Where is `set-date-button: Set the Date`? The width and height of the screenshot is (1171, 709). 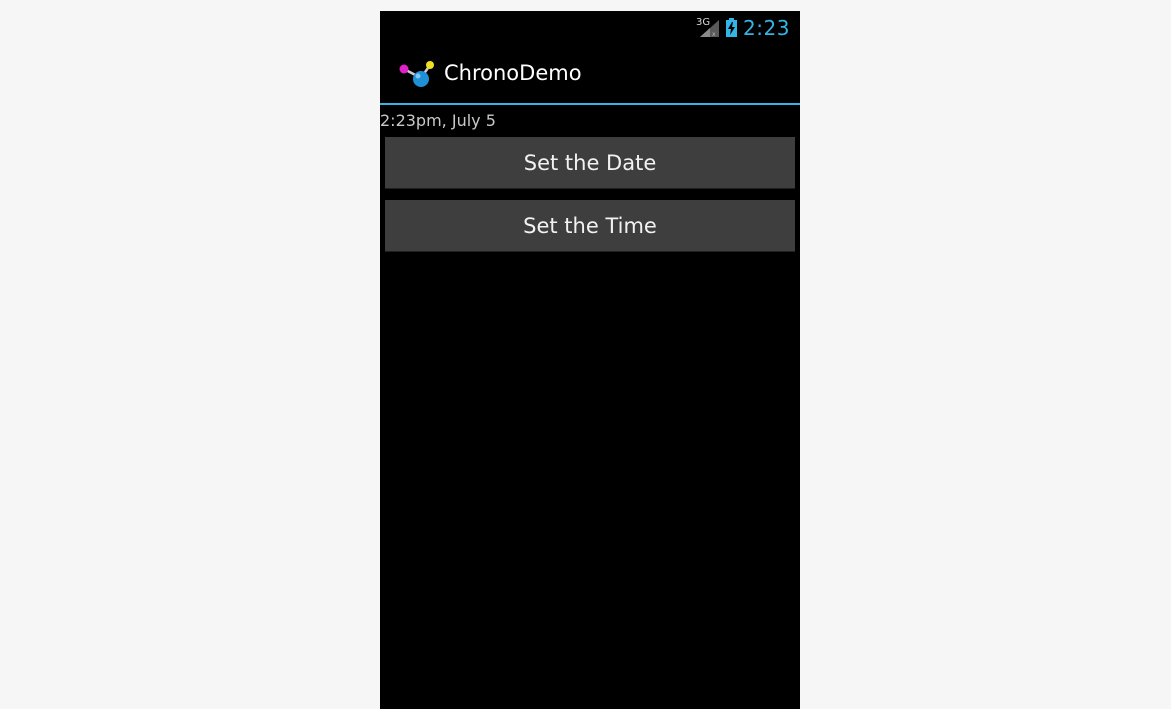 set-date-button: Set the Date is located at coordinates (590, 163).